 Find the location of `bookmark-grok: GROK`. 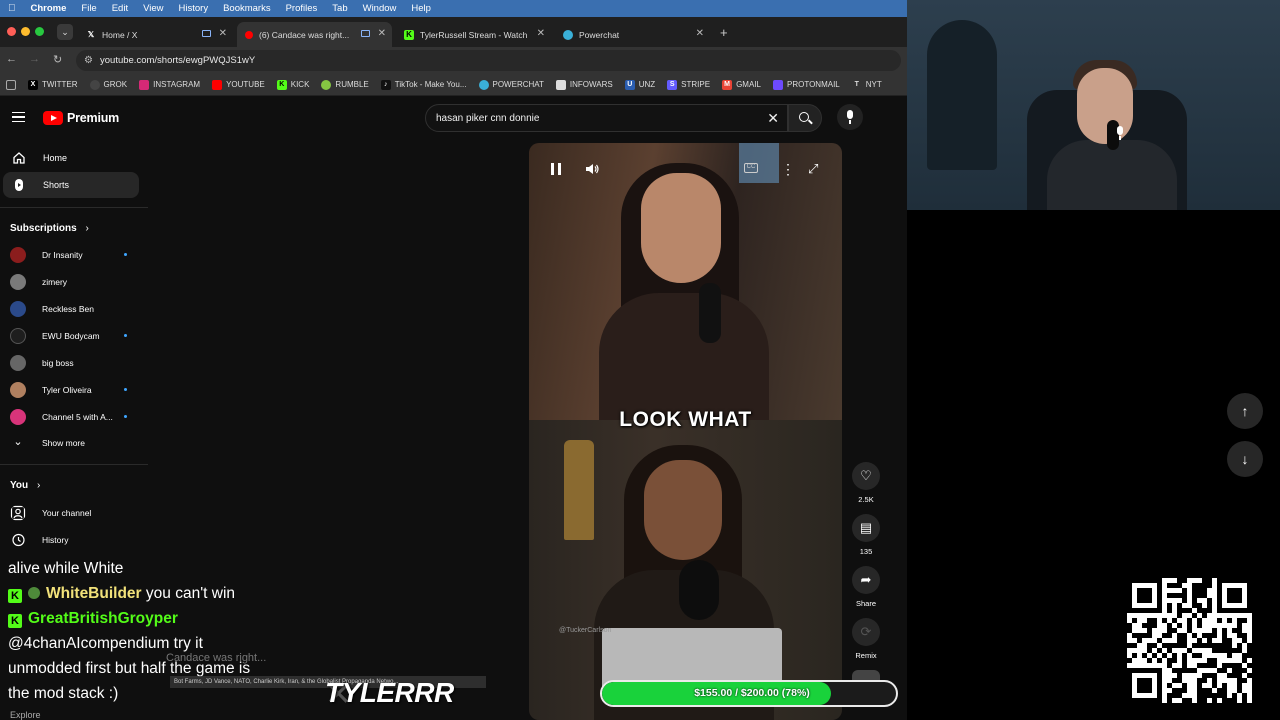

bookmark-grok: GROK is located at coordinates (108, 84).